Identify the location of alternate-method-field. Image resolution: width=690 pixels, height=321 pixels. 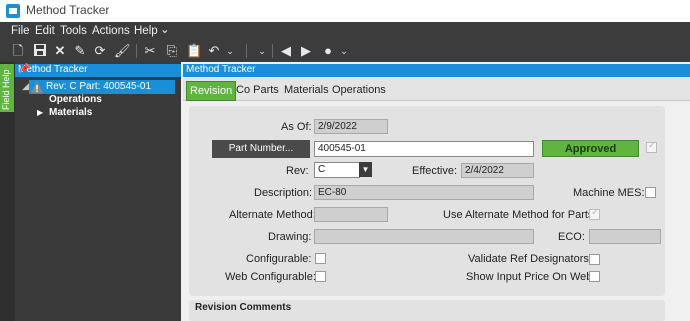
(351, 214).